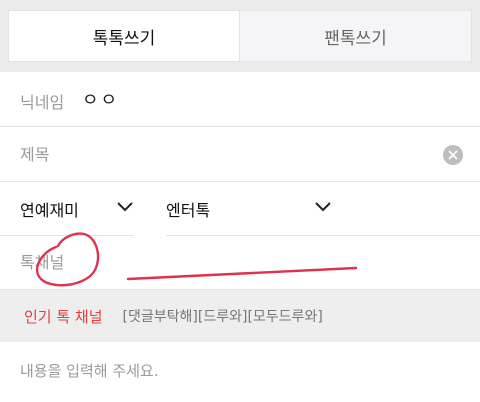  I want to click on category-row: 연예재미 엔터톡, so click(240, 210).